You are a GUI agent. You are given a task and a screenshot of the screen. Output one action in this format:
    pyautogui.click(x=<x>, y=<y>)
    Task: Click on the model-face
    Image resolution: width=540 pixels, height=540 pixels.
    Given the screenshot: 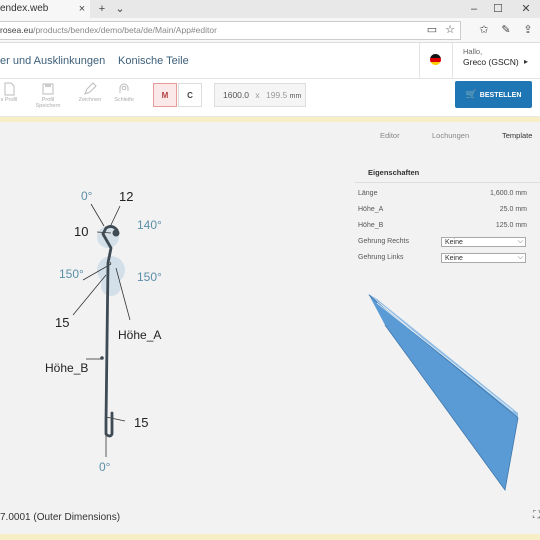 What is the action you would take?
    pyautogui.click(x=443, y=392)
    